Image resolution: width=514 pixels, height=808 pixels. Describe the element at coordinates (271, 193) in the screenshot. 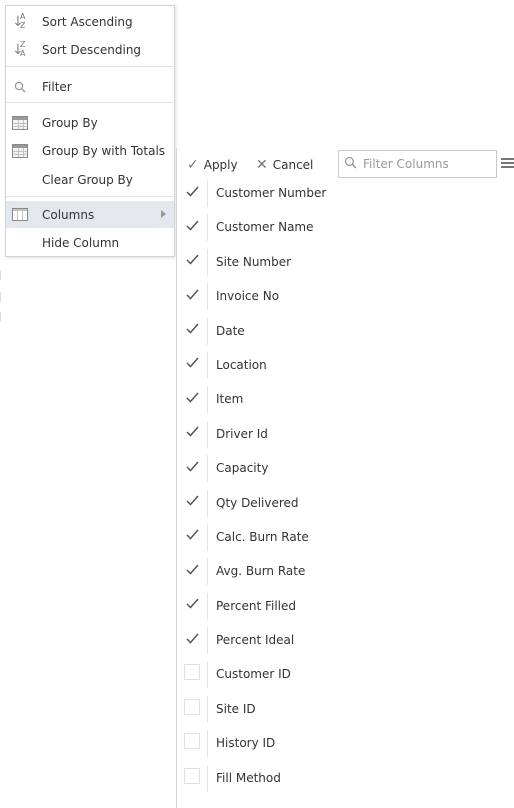

I see `column-label: Customer Number` at that location.